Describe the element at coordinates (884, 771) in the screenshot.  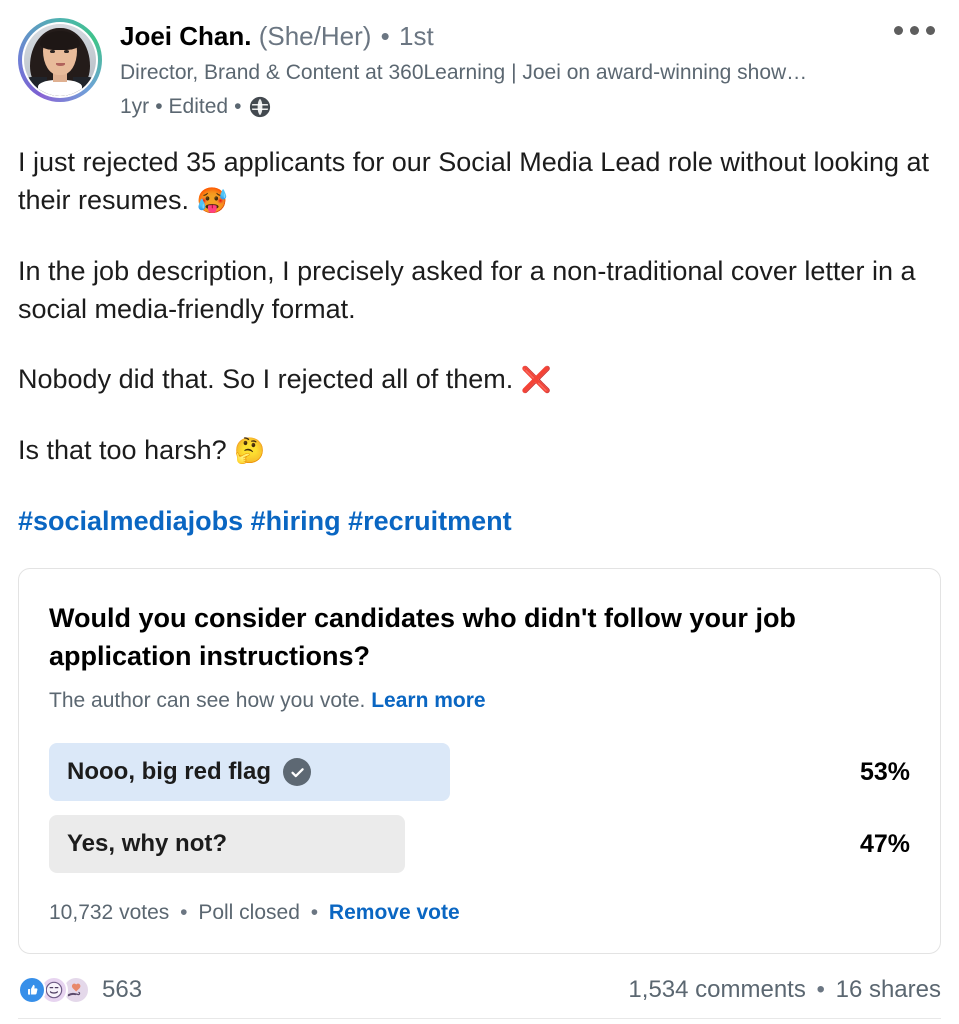
I see `poll-option-percent: 53%` at that location.